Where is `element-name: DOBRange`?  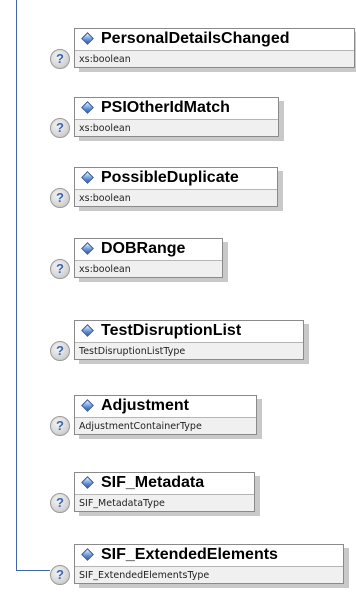
element-name: DOBRange is located at coordinates (143, 248).